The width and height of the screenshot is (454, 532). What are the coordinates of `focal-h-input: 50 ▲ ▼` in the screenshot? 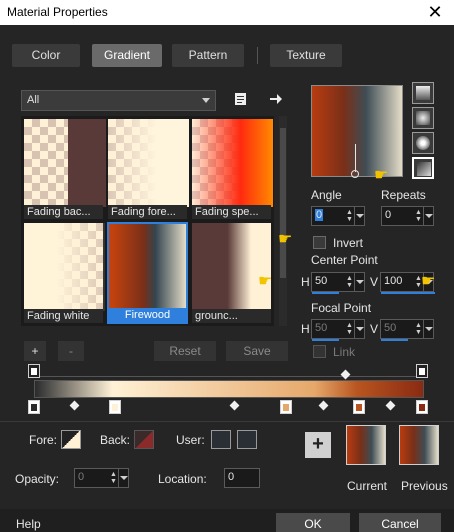 It's located at (338, 330).